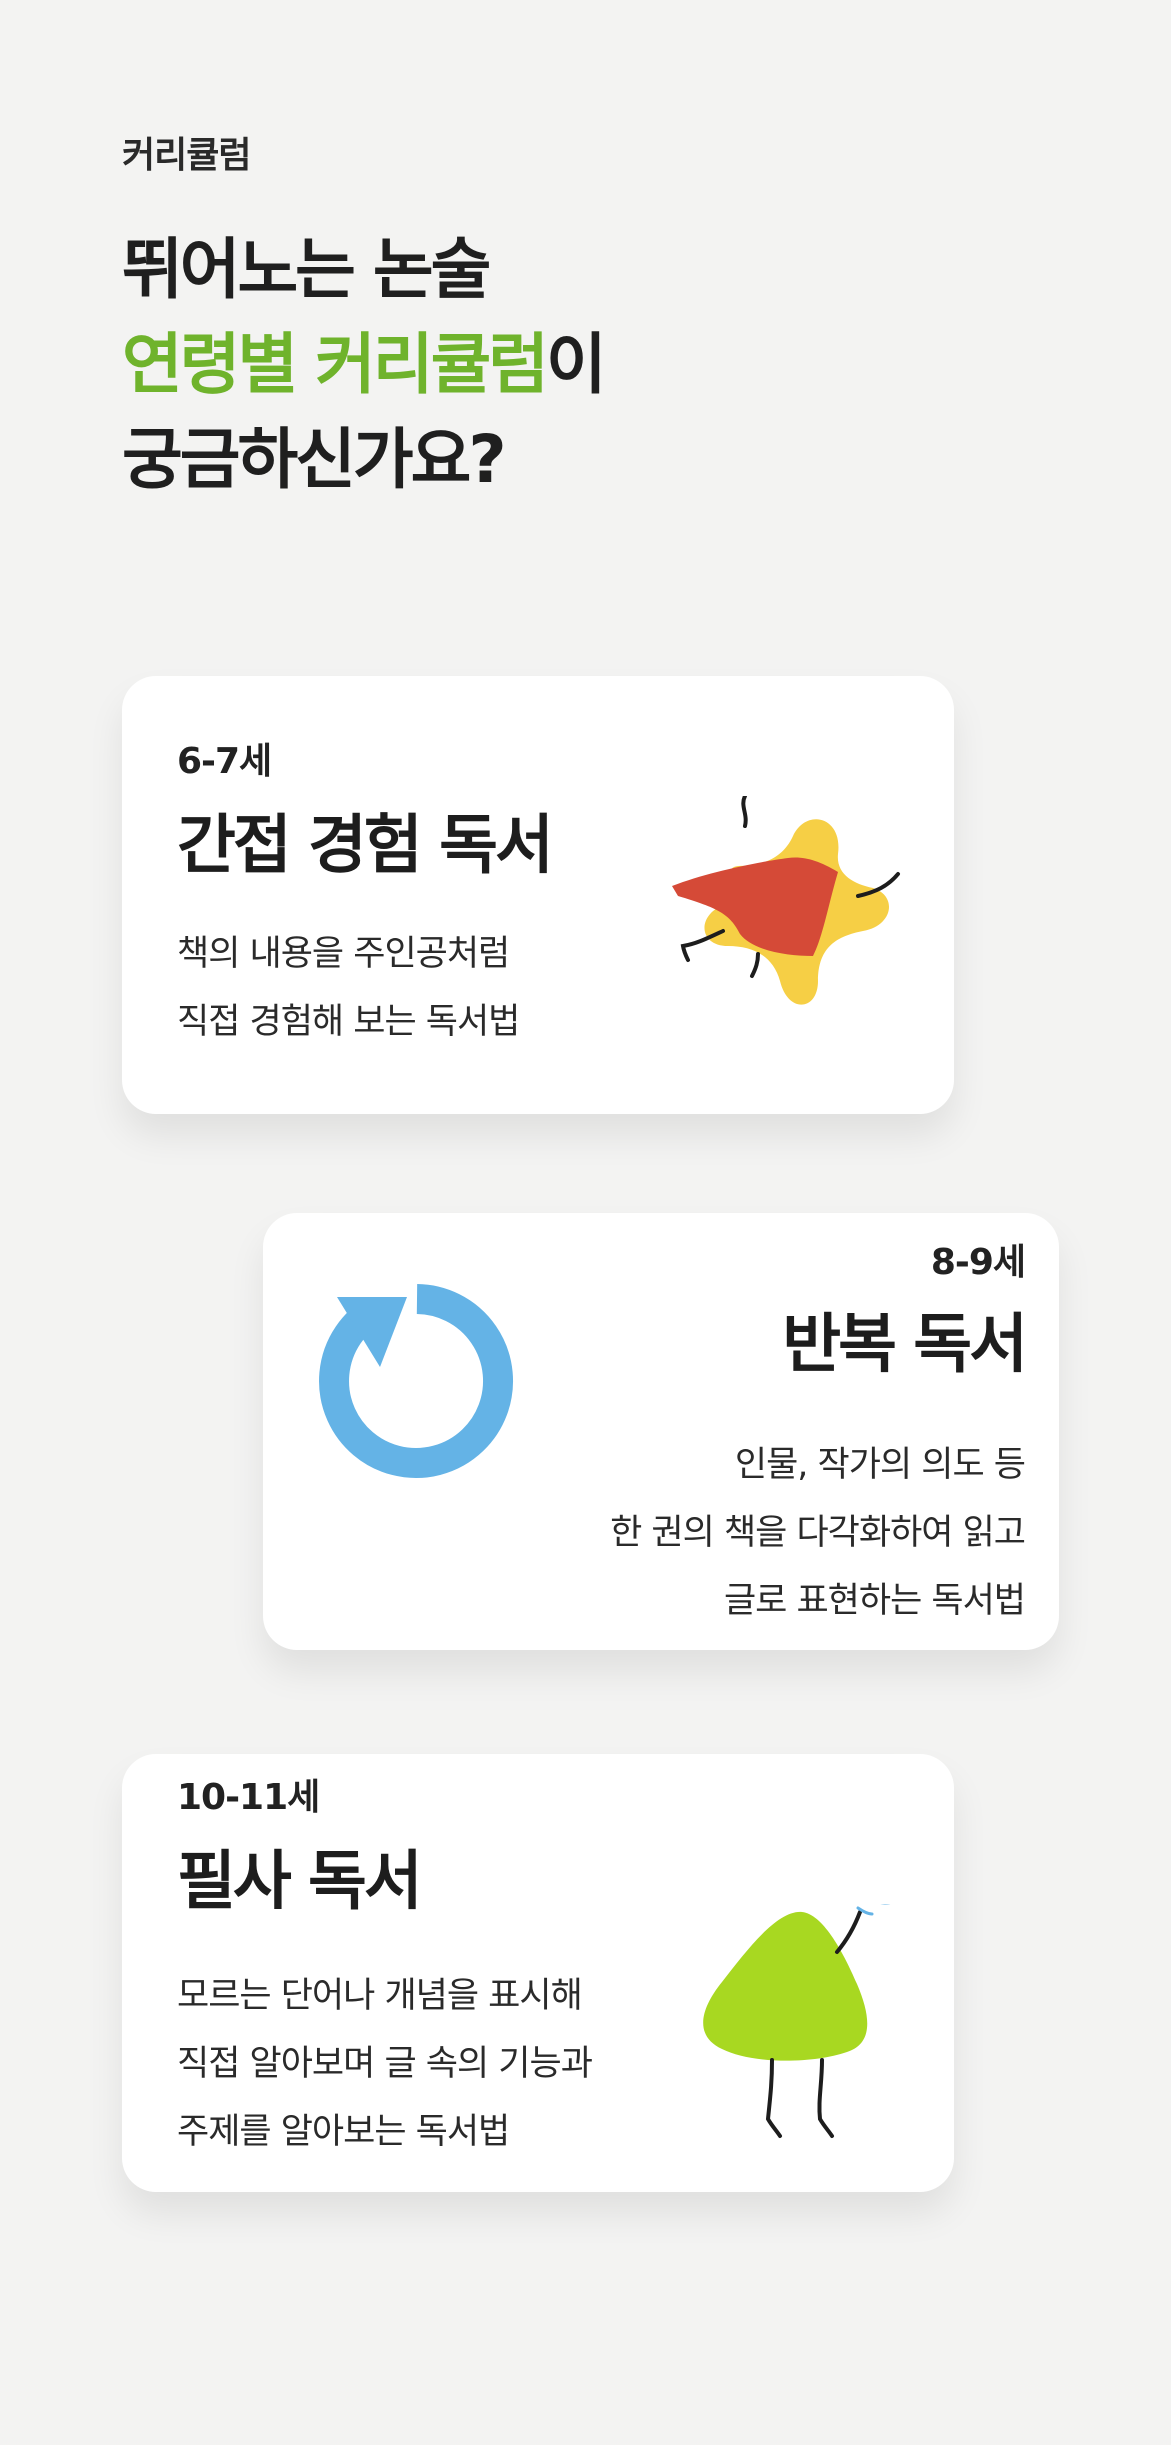 This screenshot has height=2445, width=1171. Describe the element at coordinates (538, 895) in the screenshot. I see `curriculum-card-6-7: 6-7세 간접 경험 독서 책의 내용을 주인공처럼 직접 경험해 보는 독서법` at that location.